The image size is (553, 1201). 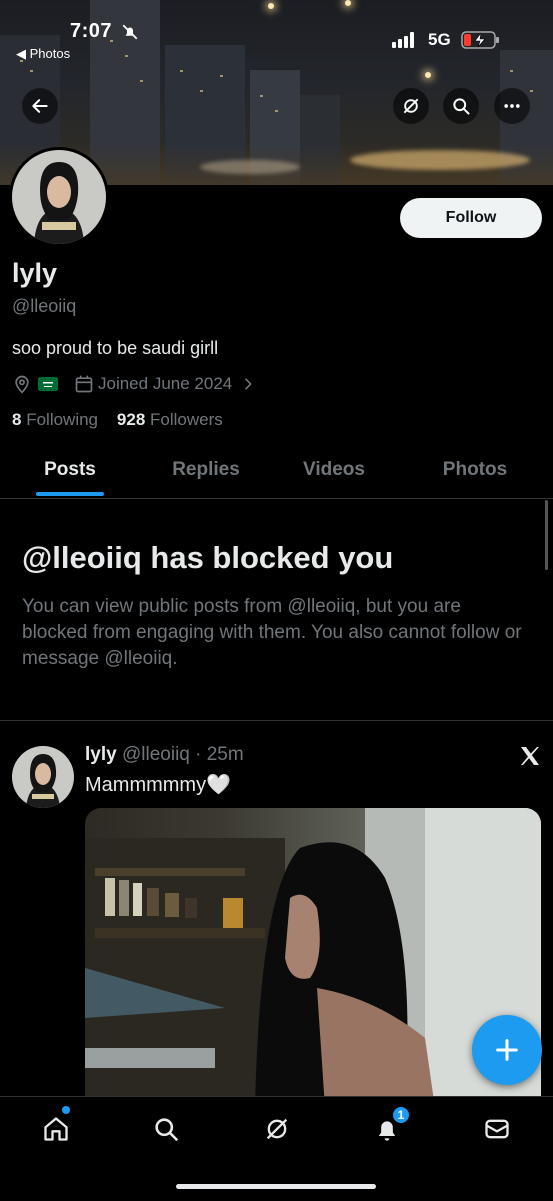 I want to click on location-icon, so click(x=22, y=384).